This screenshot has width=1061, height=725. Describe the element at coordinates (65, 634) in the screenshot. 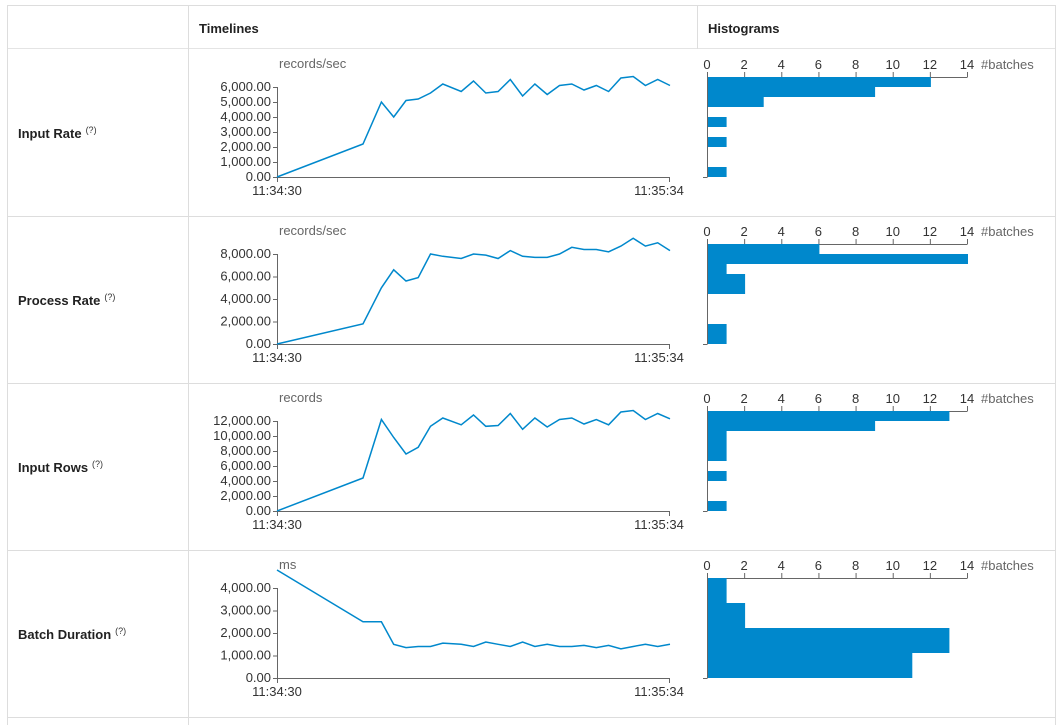

I see `metric-name: Batch Duration` at that location.